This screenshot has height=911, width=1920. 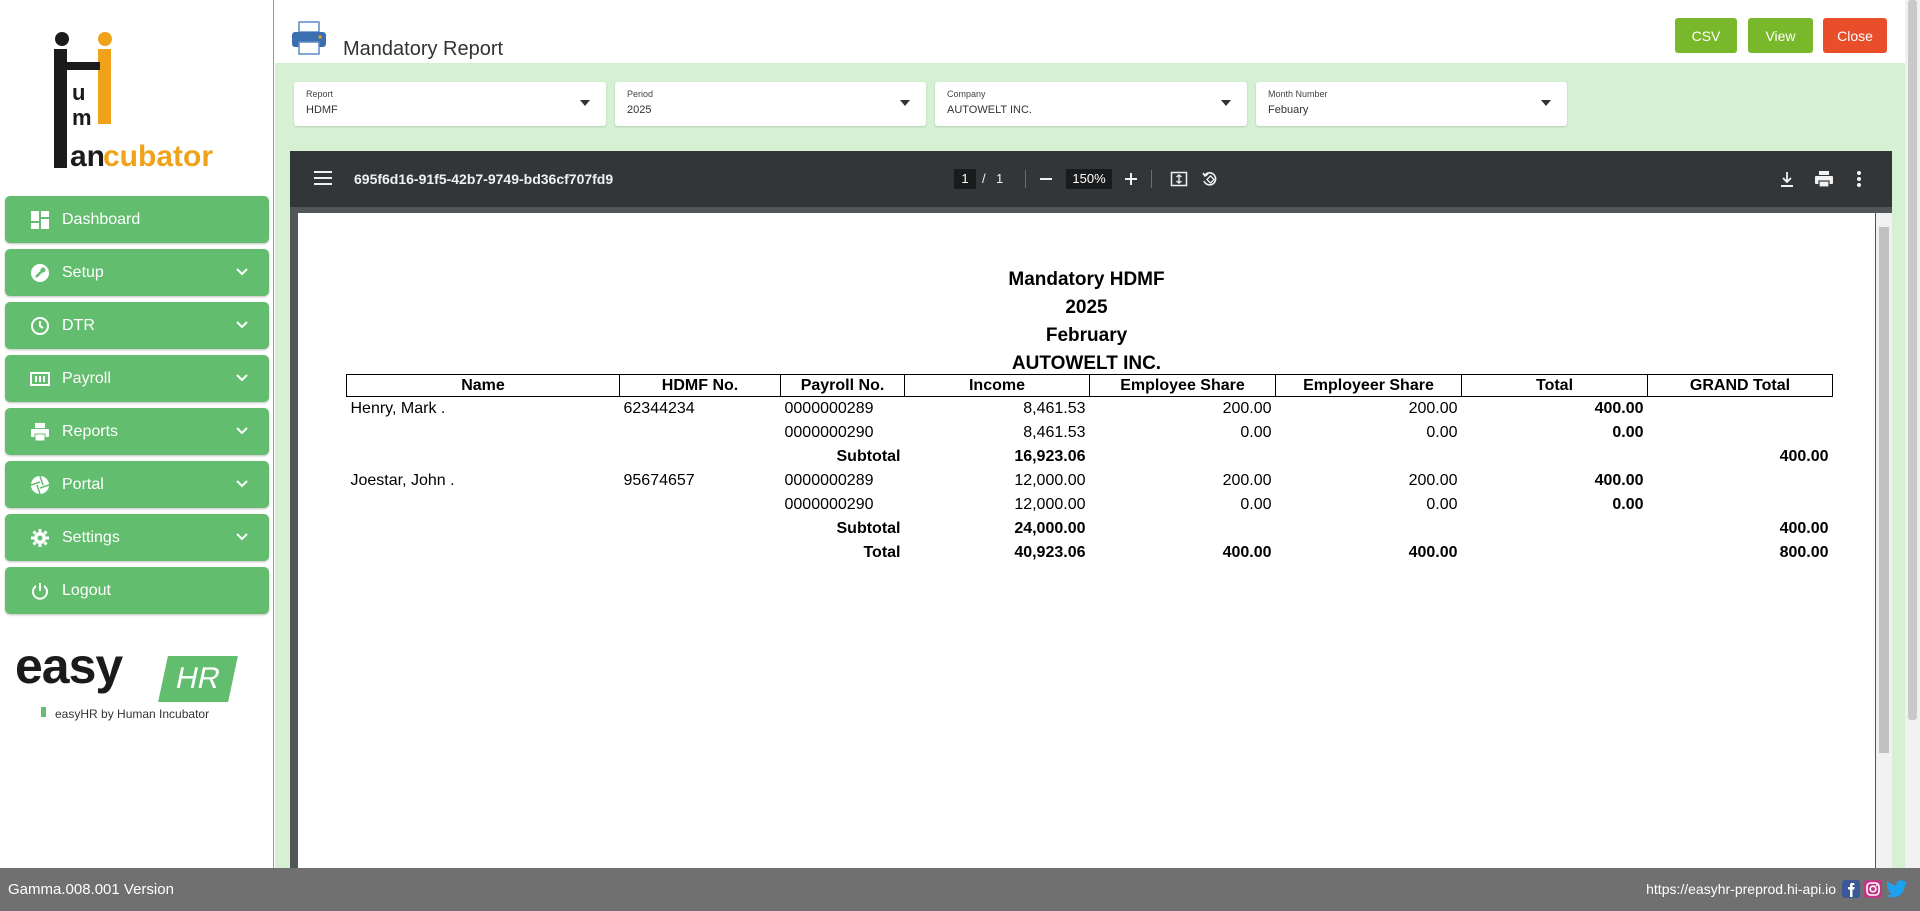 I want to click on cell-hdmf-no: 62344234, so click(x=659, y=408).